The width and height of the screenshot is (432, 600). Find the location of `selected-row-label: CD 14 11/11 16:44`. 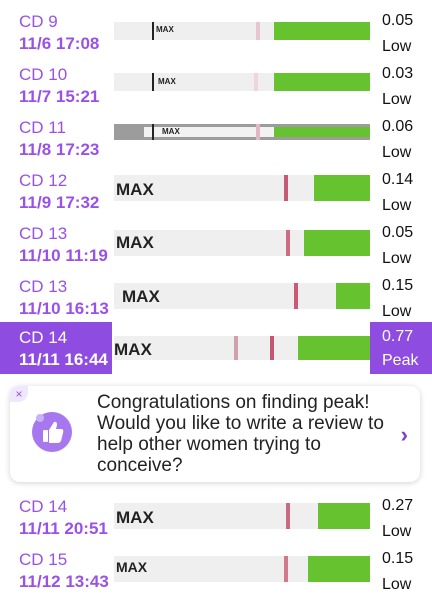

selected-row-label: CD 14 11/11 16:44 is located at coordinates (56, 348).